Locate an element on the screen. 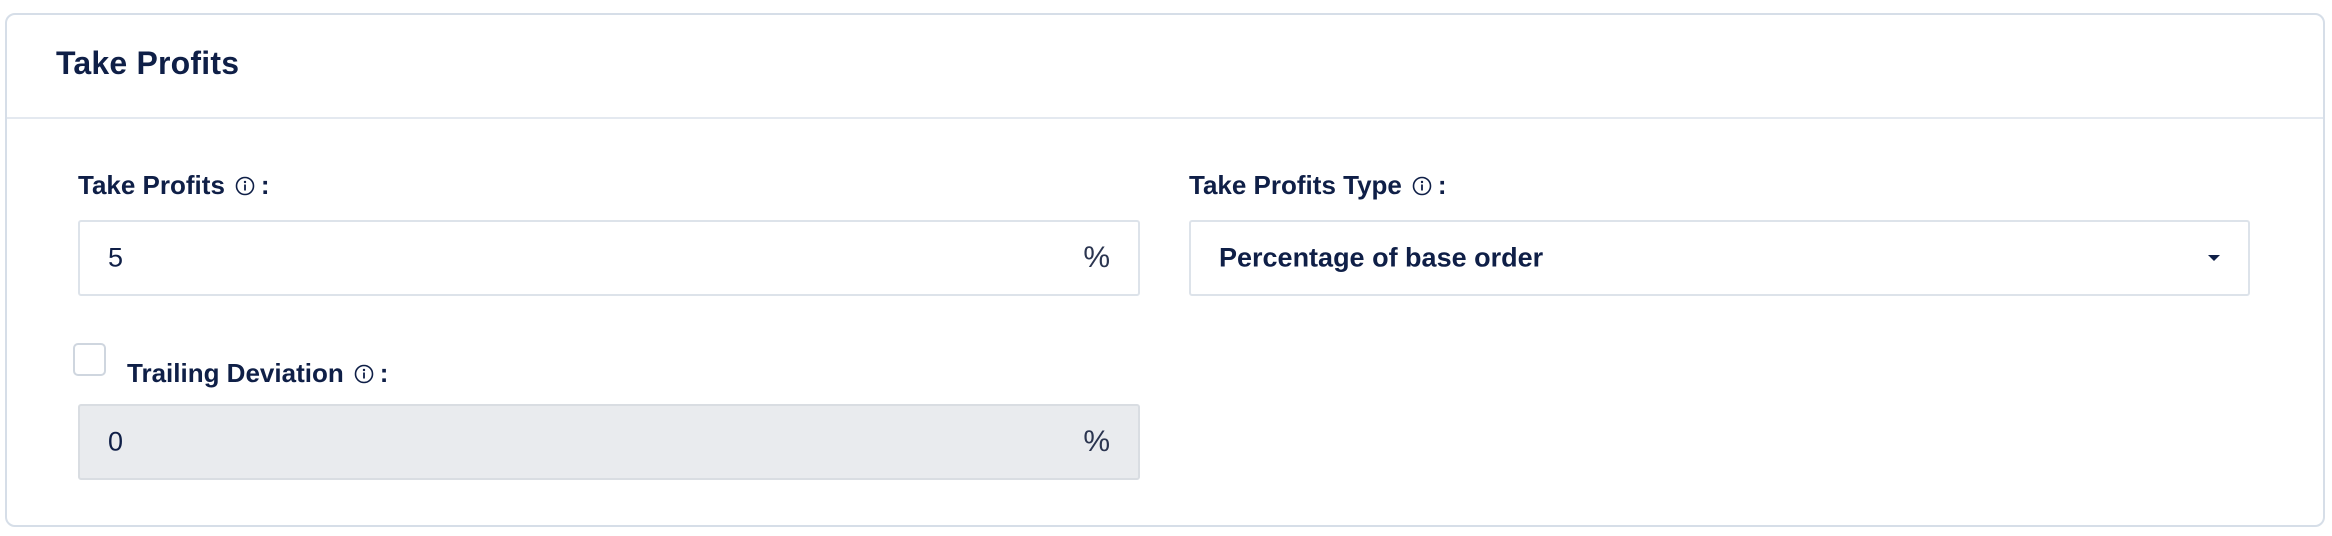 Image resolution: width=2332 pixels, height=536 pixels. take-profits-colon: : is located at coordinates (265, 185).